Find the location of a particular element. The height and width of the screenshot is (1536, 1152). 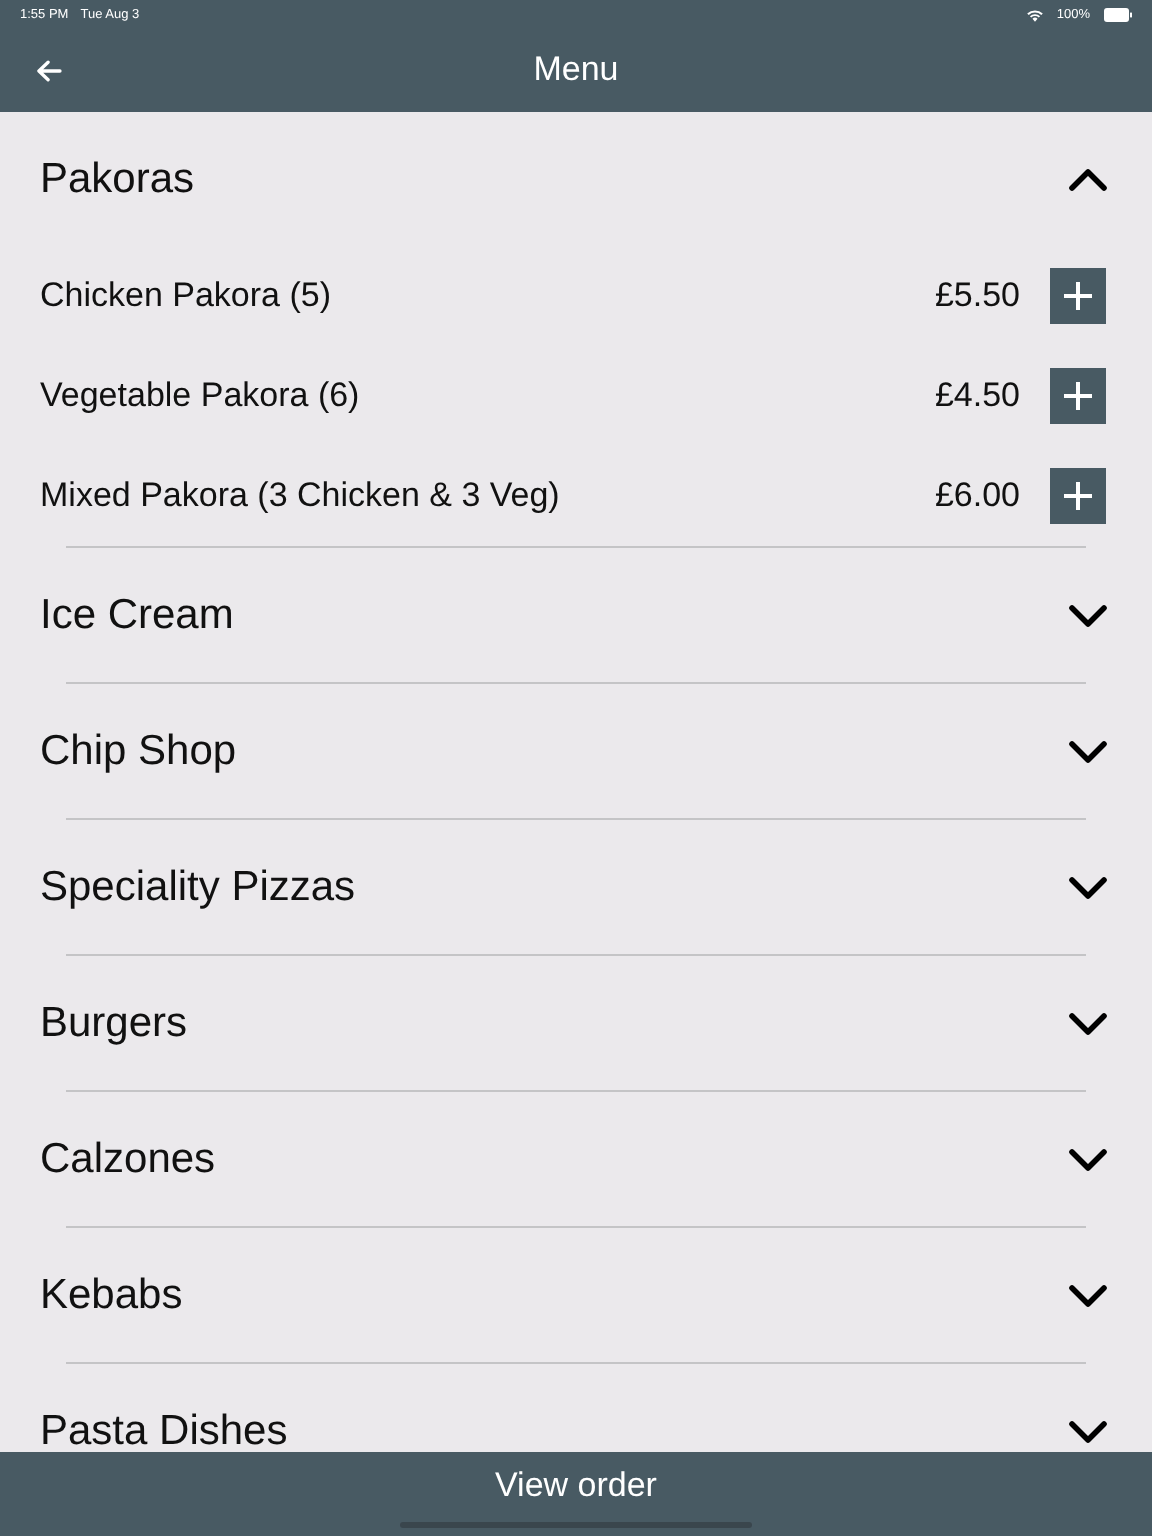

category-header: Chip Shop is located at coordinates (576, 751).